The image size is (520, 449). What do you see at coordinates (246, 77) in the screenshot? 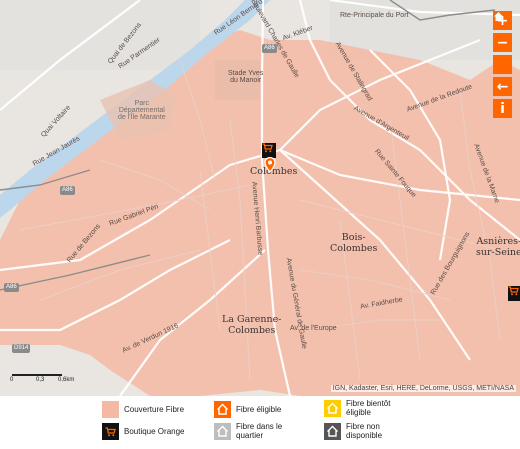
I see `stadium-label: Stade Yves du Manoir` at bounding box center [246, 77].